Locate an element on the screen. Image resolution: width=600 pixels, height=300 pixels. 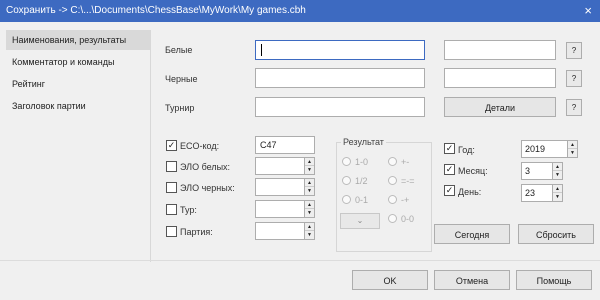
result-label-draw: 1/2 is located at coordinates (361, 181).